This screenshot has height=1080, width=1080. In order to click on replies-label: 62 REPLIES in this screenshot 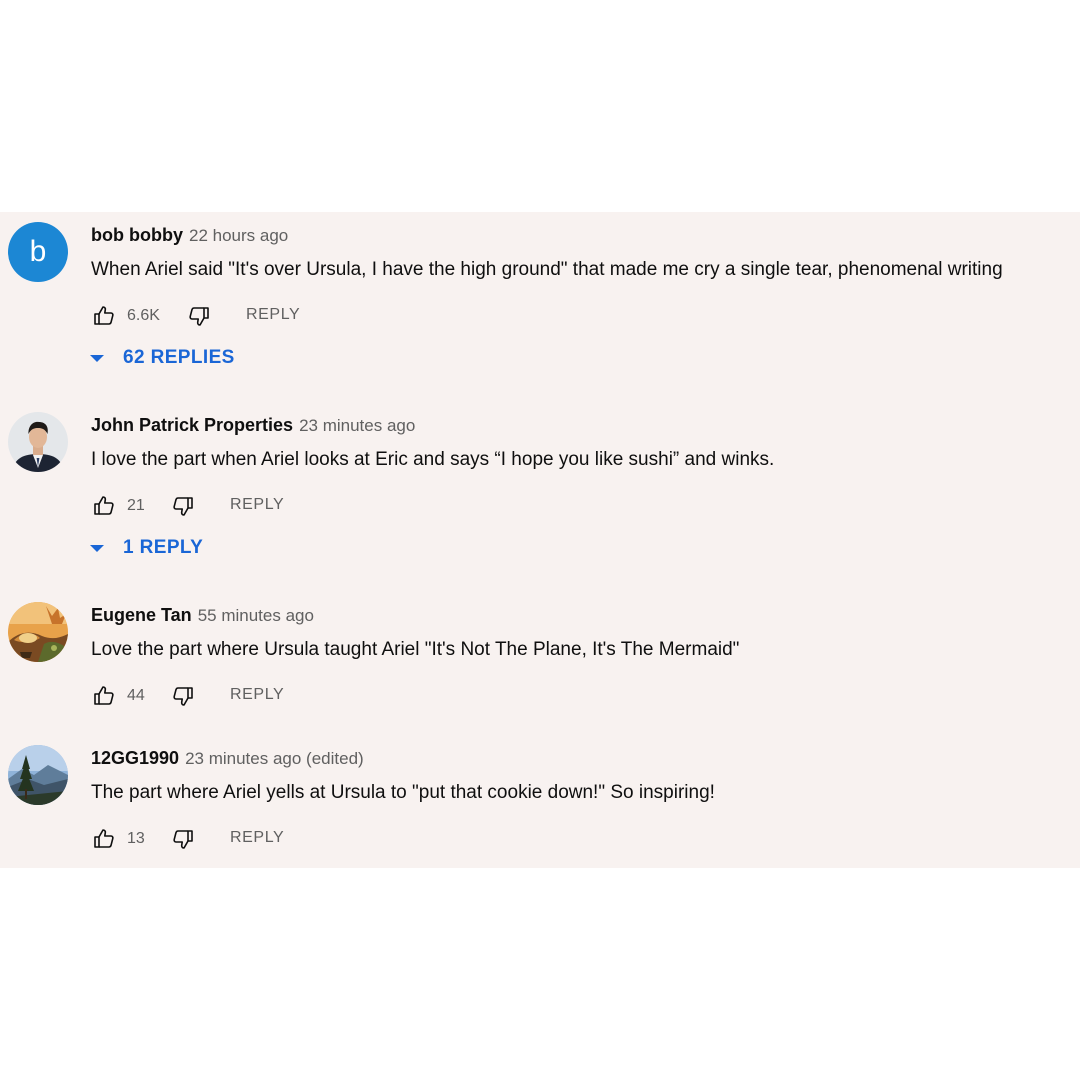, I will do `click(179, 357)`.